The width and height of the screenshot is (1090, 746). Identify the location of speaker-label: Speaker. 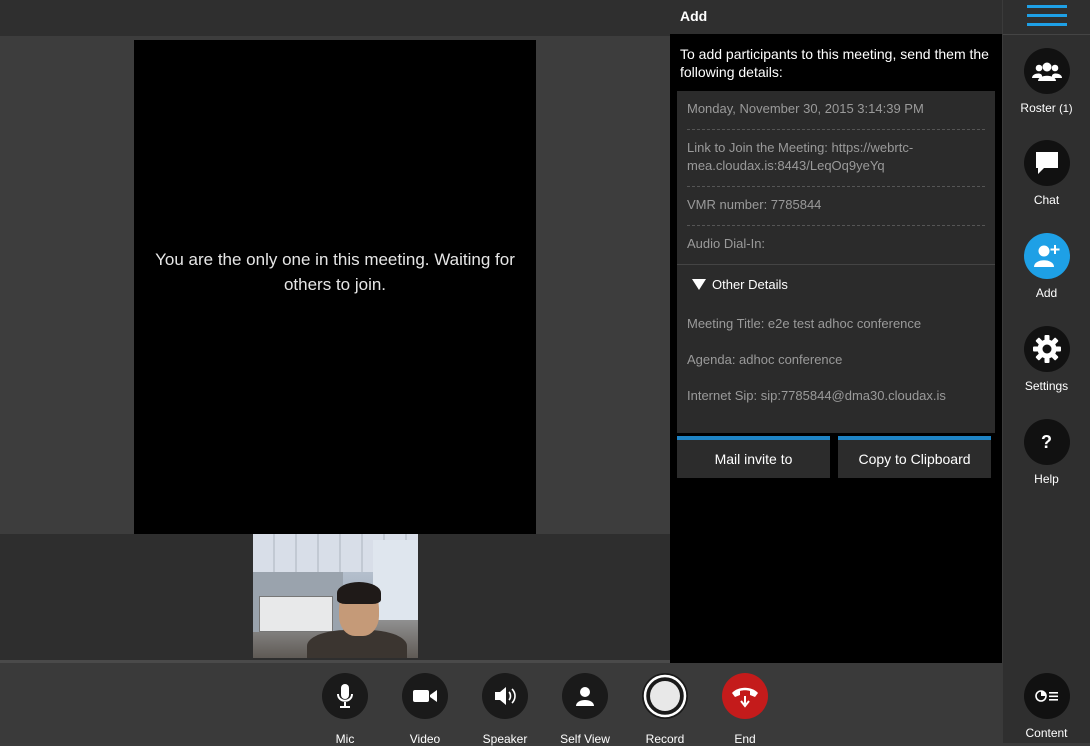
(505, 739).